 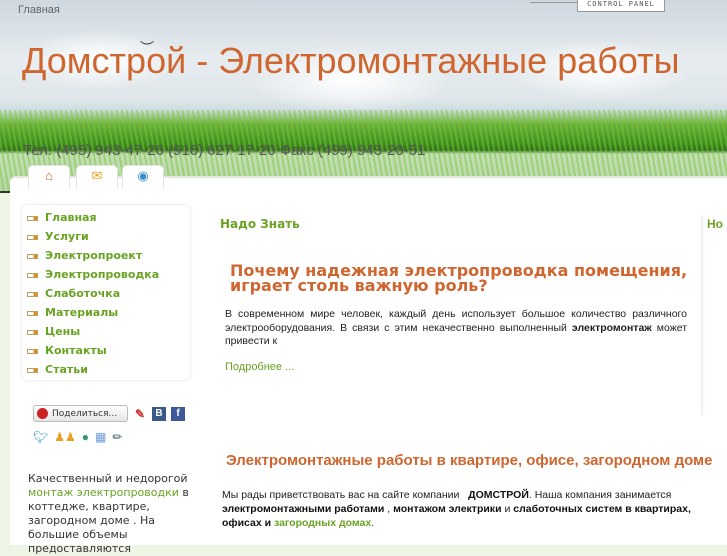 What do you see at coordinates (106, 331) in the screenshot?
I see `menu-item-prices: Цены` at bounding box center [106, 331].